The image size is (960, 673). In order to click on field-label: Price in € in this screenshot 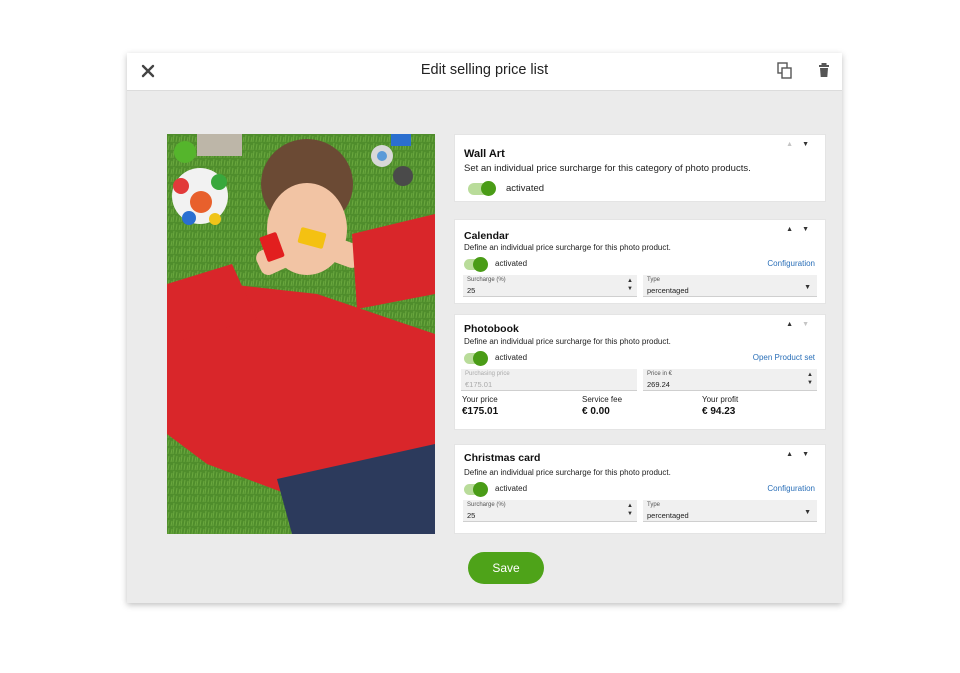, I will do `click(660, 374)`.